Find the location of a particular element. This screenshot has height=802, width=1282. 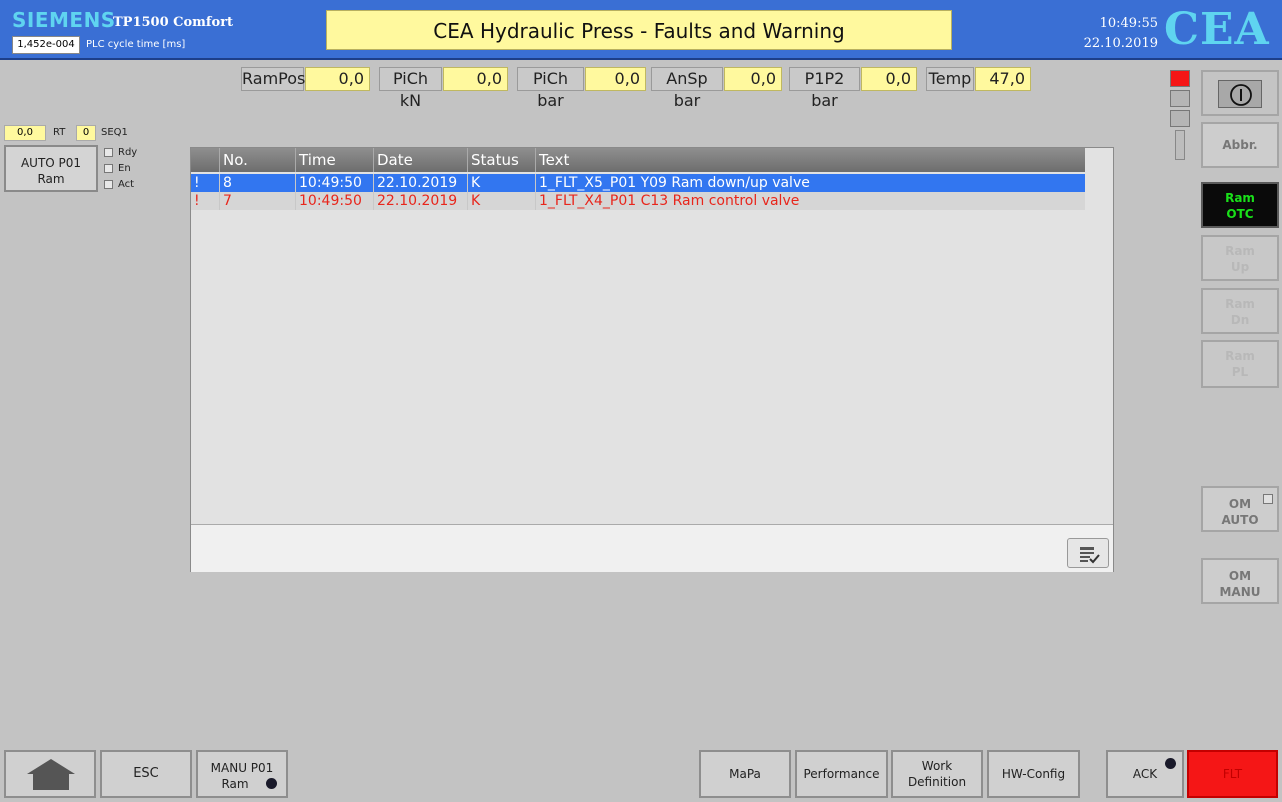

alarm-text: 1_FLT_X5_P01 Y09 Ram down/up valve is located at coordinates (810, 183).